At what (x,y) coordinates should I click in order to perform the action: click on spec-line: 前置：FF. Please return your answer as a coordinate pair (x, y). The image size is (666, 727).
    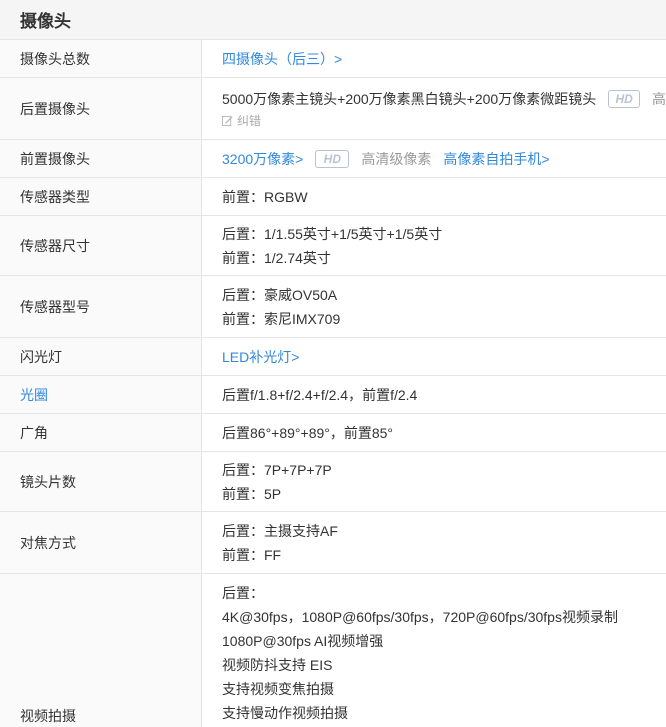
    Looking at the image, I should click on (252, 554).